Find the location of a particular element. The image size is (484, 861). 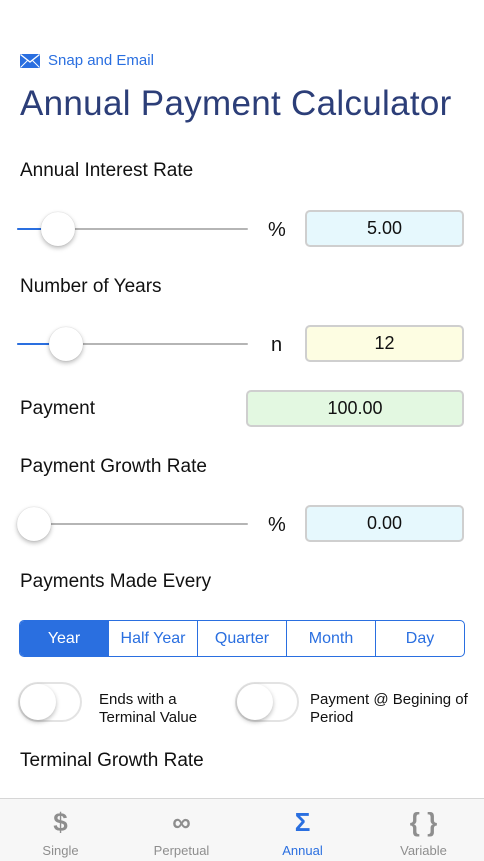

years-label: Number of Years is located at coordinates (91, 286).